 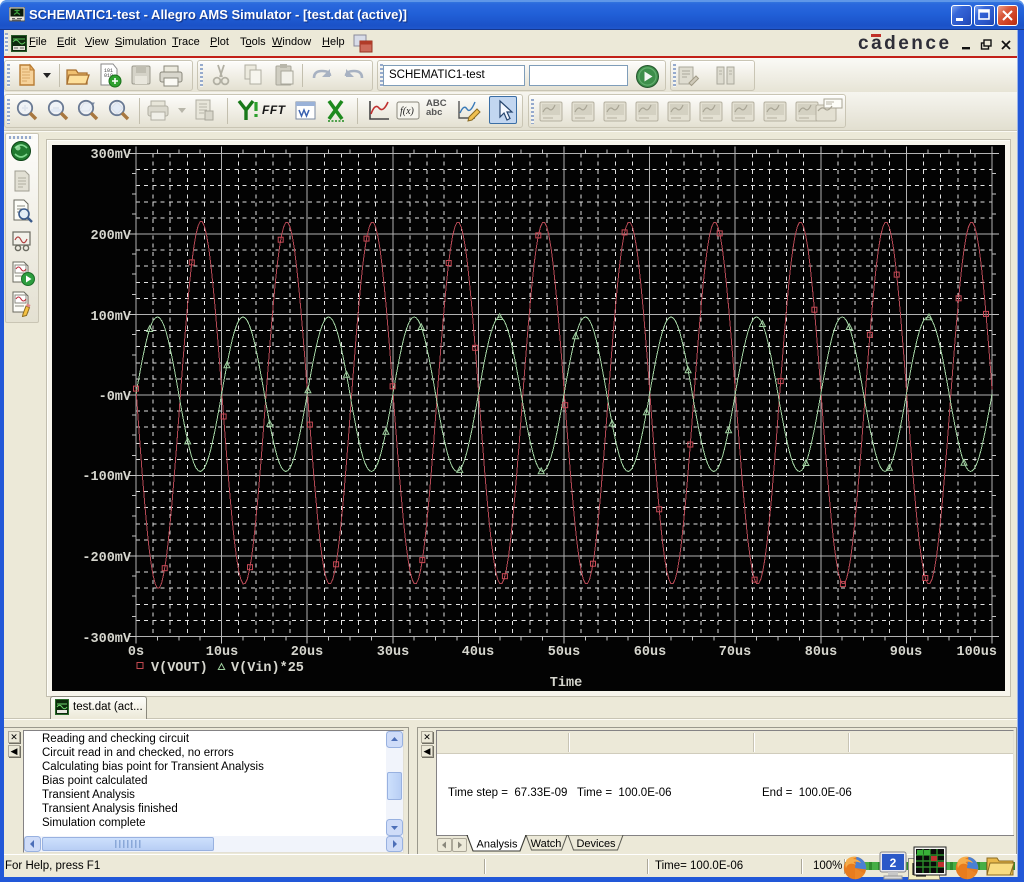 What do you see at coordinates (267, 668) in the screenshot?
I see `svg-text: V(Vin)*25` at bounding box center [267, 668].